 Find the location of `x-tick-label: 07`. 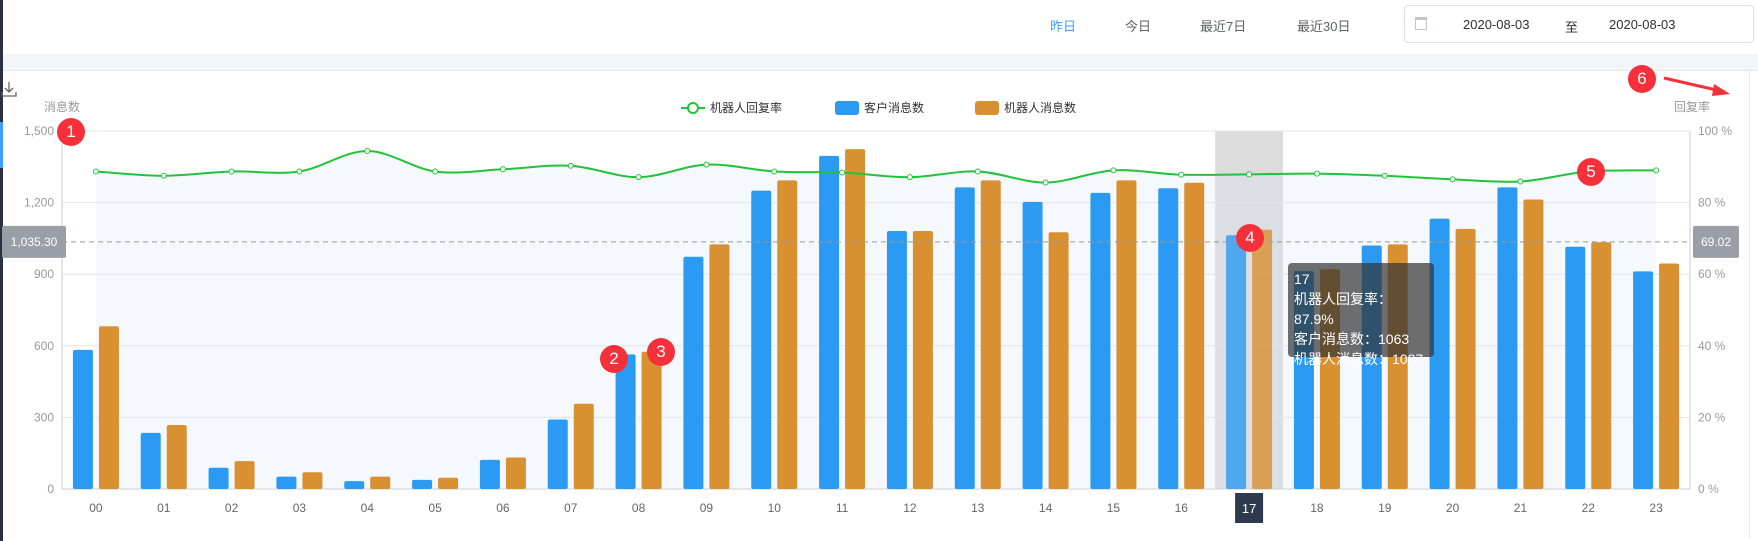

x-tick-label: 07 is located at coordinates (571, 508).